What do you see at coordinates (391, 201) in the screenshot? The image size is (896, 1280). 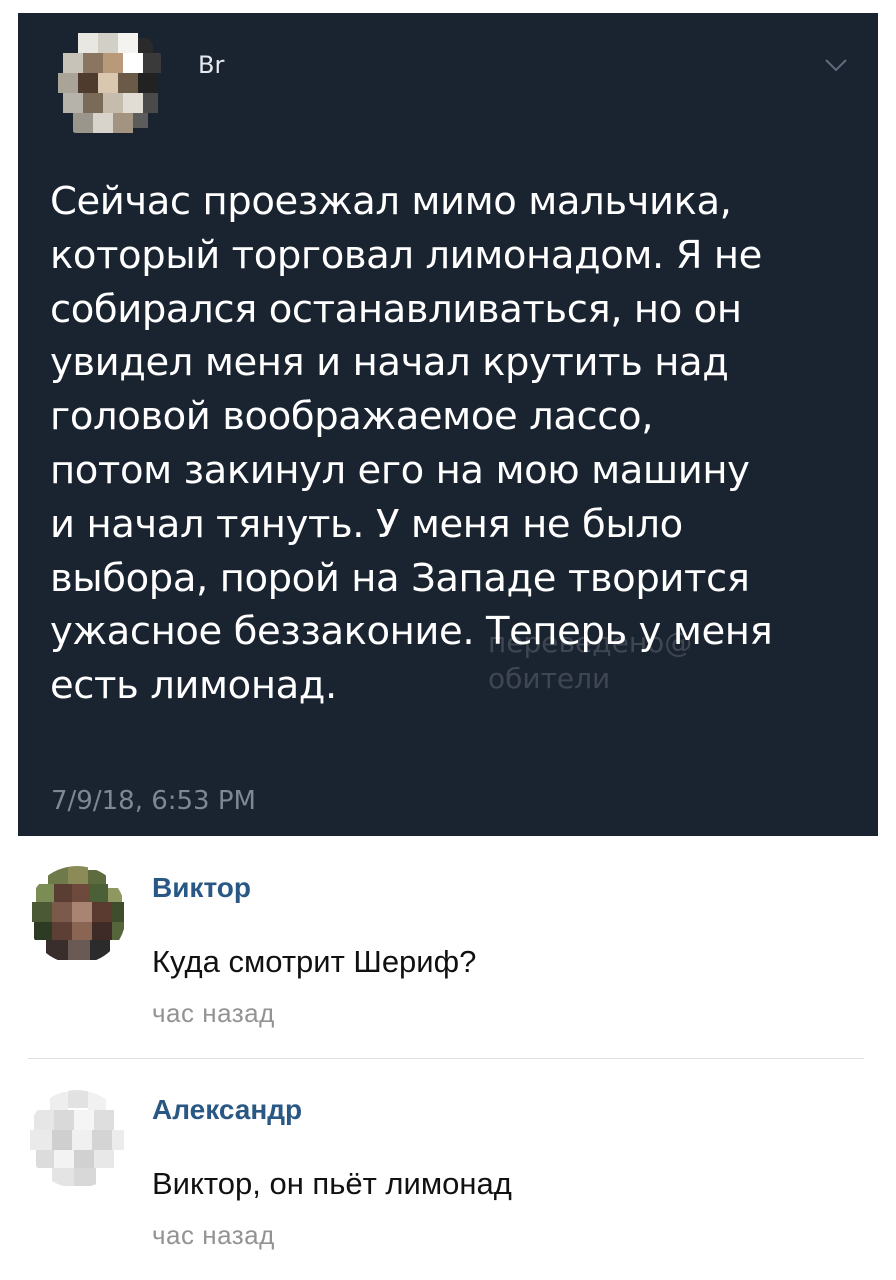 I see `tweet-text-line: Сейчас проезжал мимо мальчика,` at bounding box center [391, 201].